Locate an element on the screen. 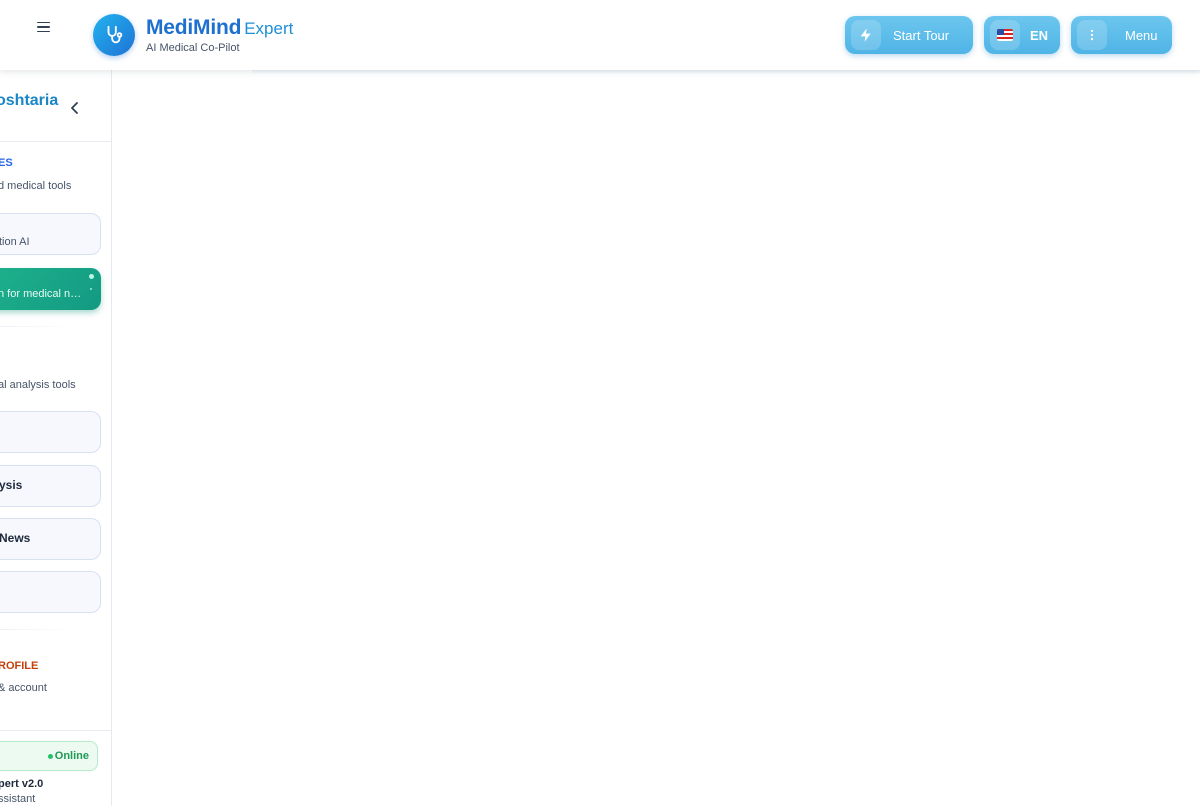  vertical-dots-icon is located at coordinates (1092, 35).